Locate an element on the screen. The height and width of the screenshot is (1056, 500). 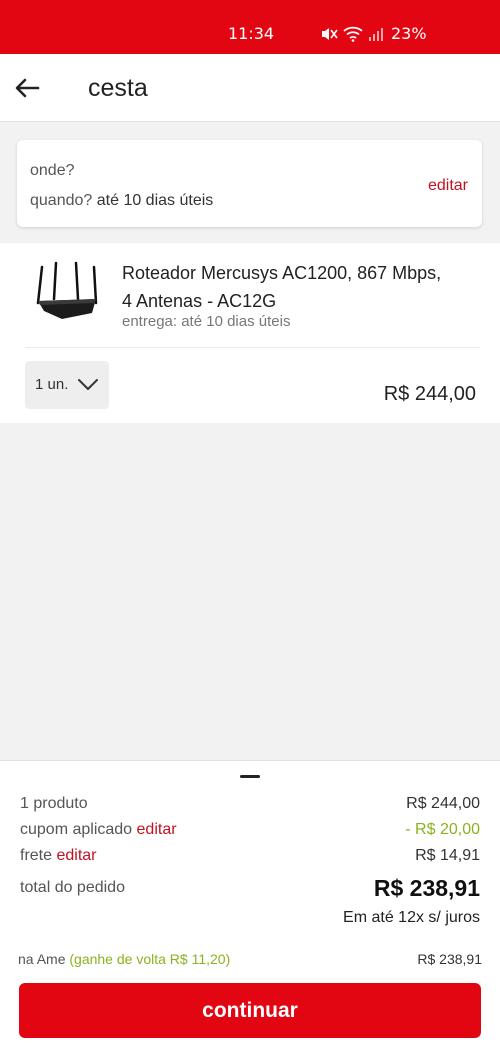
status-time: 11:34 is located at coordinates (251, 33).